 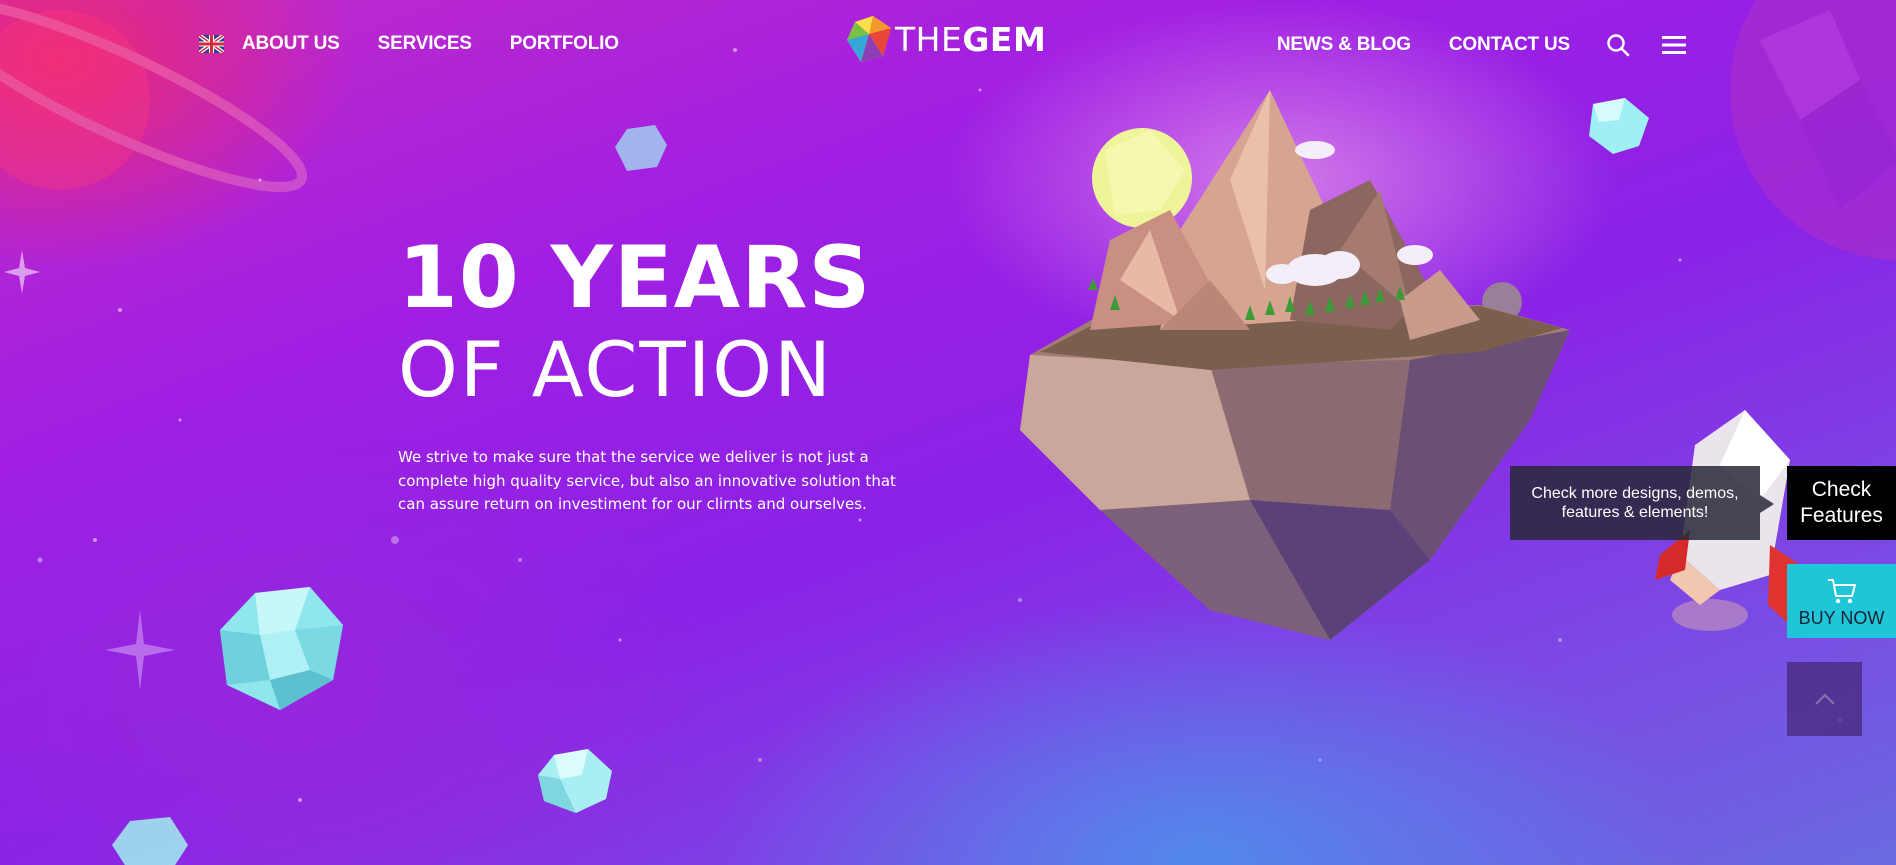 I want to click on crystal-bottom-art, so click(x=150, y=841).